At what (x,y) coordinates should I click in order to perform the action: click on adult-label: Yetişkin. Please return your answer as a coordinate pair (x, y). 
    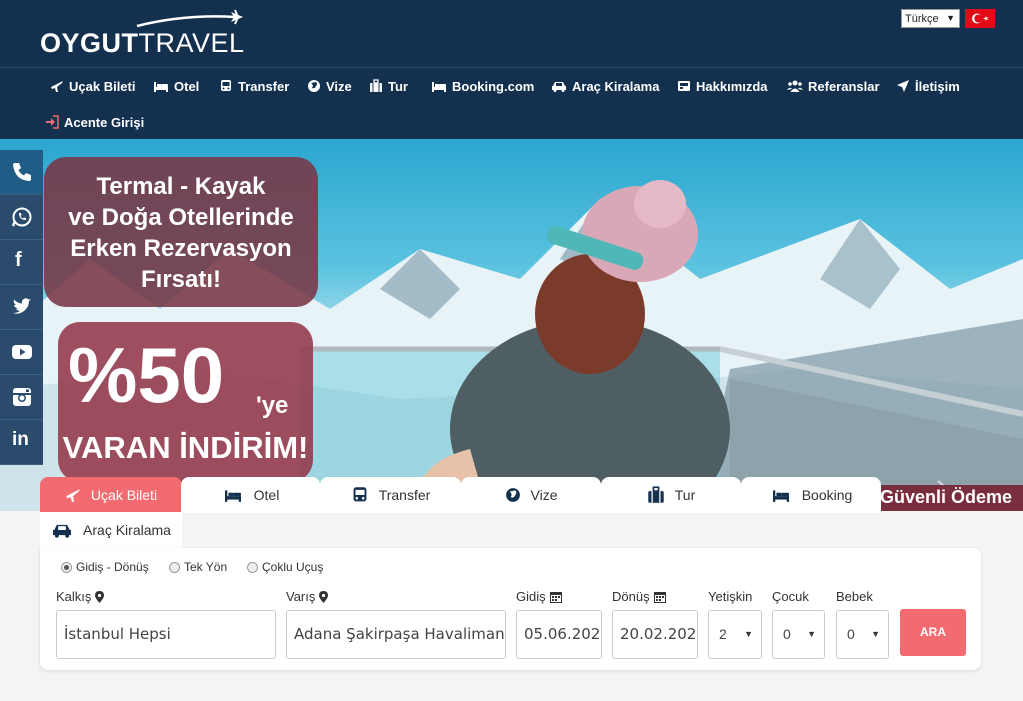
    Looking at the image, I should click on (730, 596).